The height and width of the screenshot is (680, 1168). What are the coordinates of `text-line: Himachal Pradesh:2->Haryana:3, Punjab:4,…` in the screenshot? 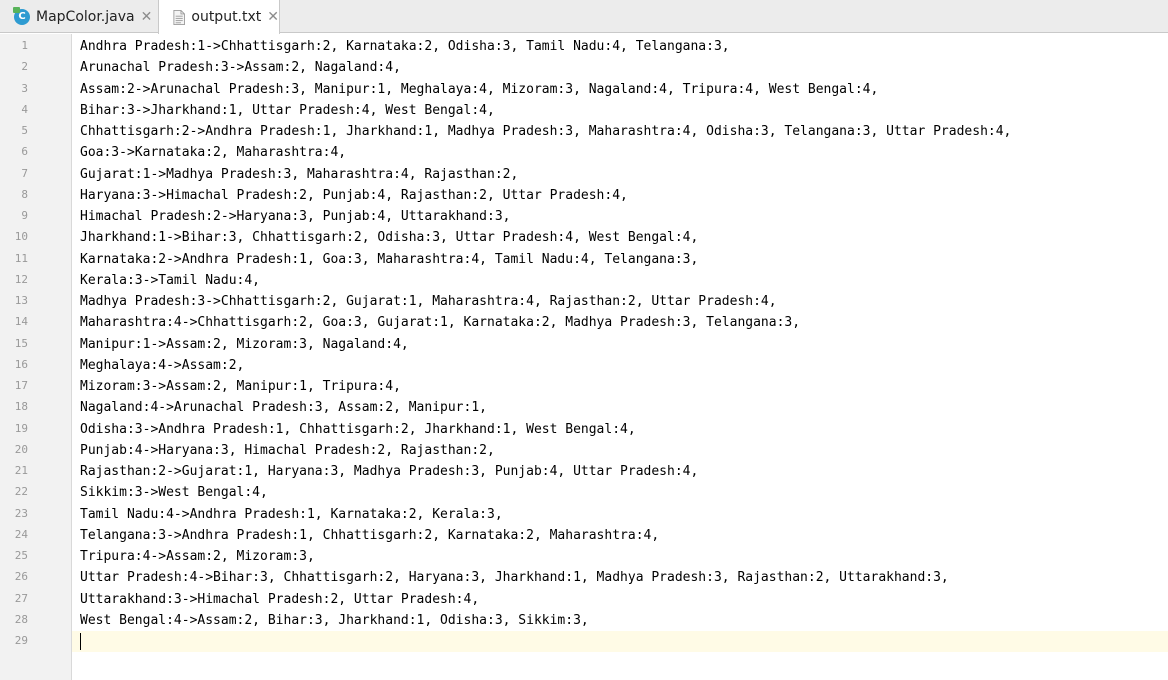 It's located at (295, 216).